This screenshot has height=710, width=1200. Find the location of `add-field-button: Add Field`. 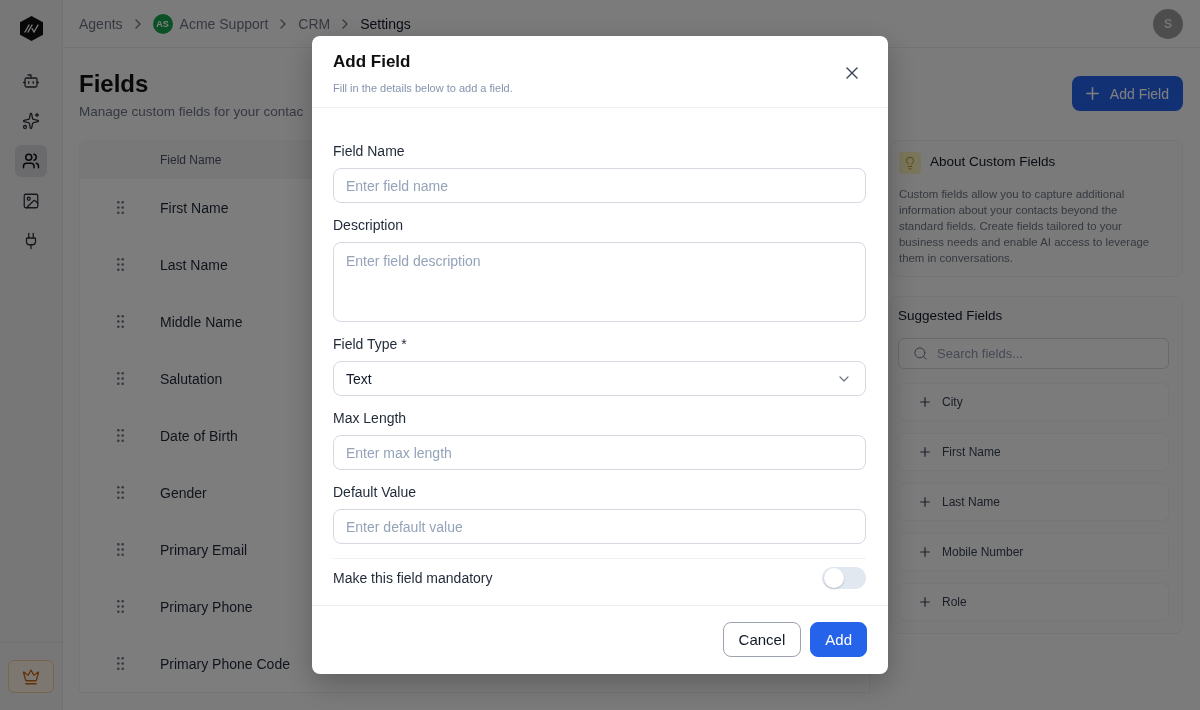

add-field-button: Add Field is located at coordinates (1127, 93).